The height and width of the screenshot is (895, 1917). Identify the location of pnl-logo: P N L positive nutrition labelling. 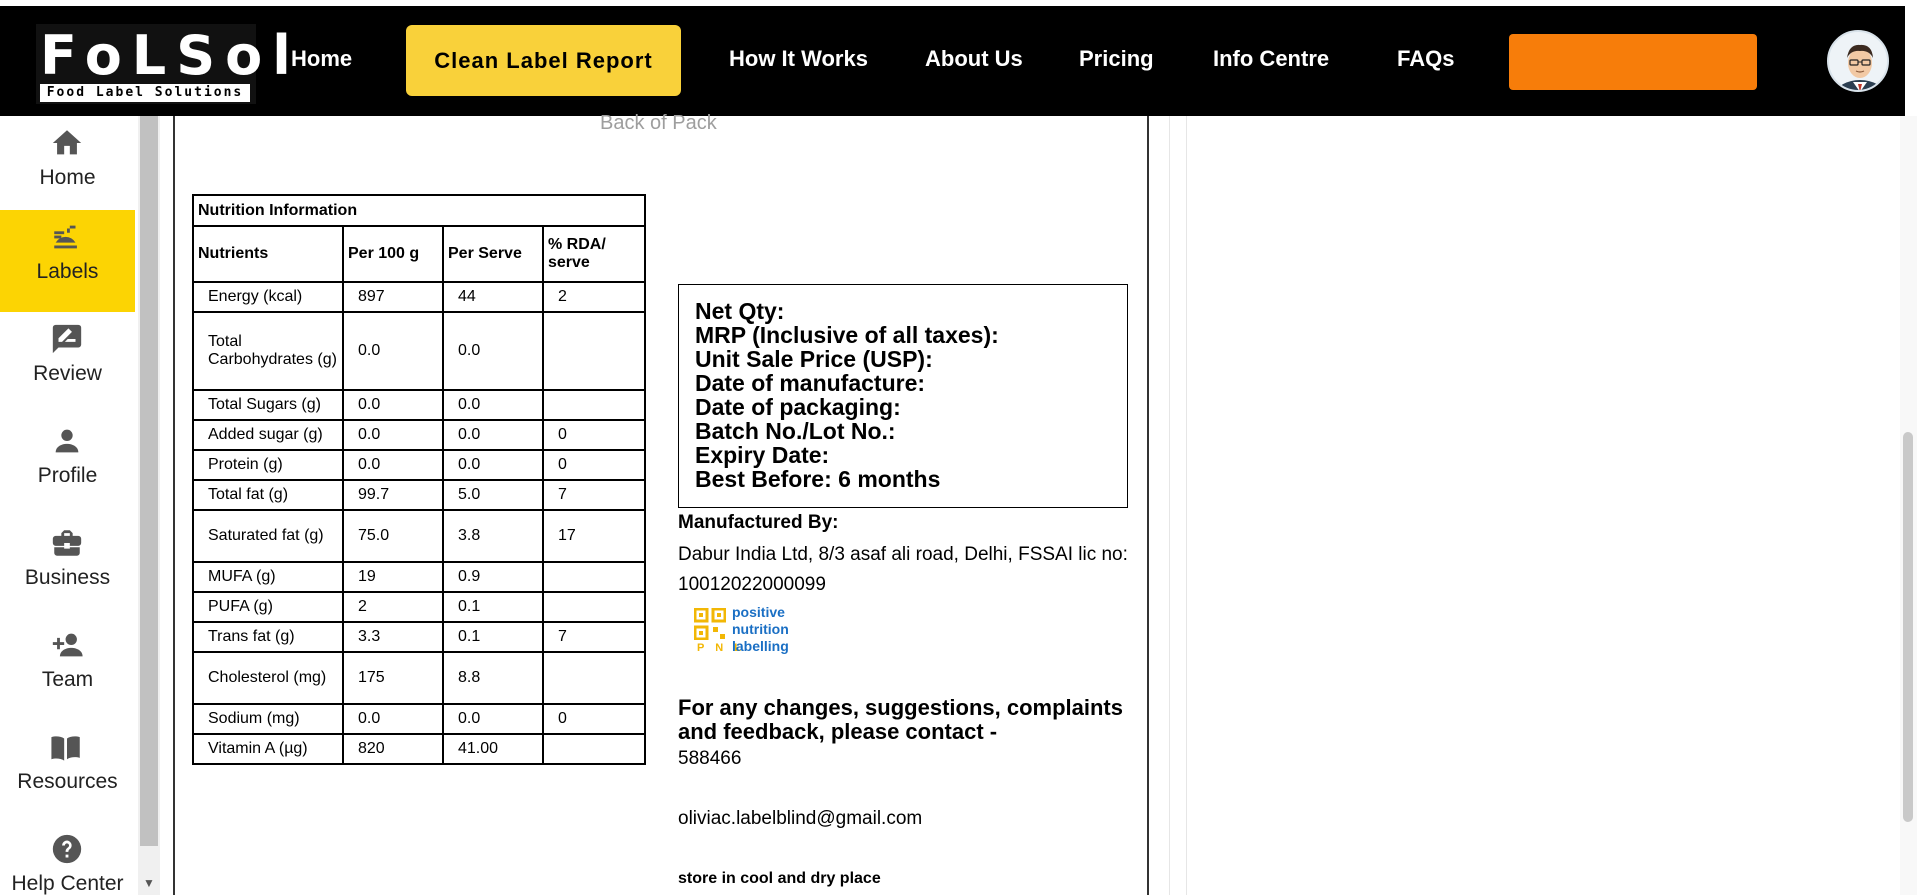
(749, 631).